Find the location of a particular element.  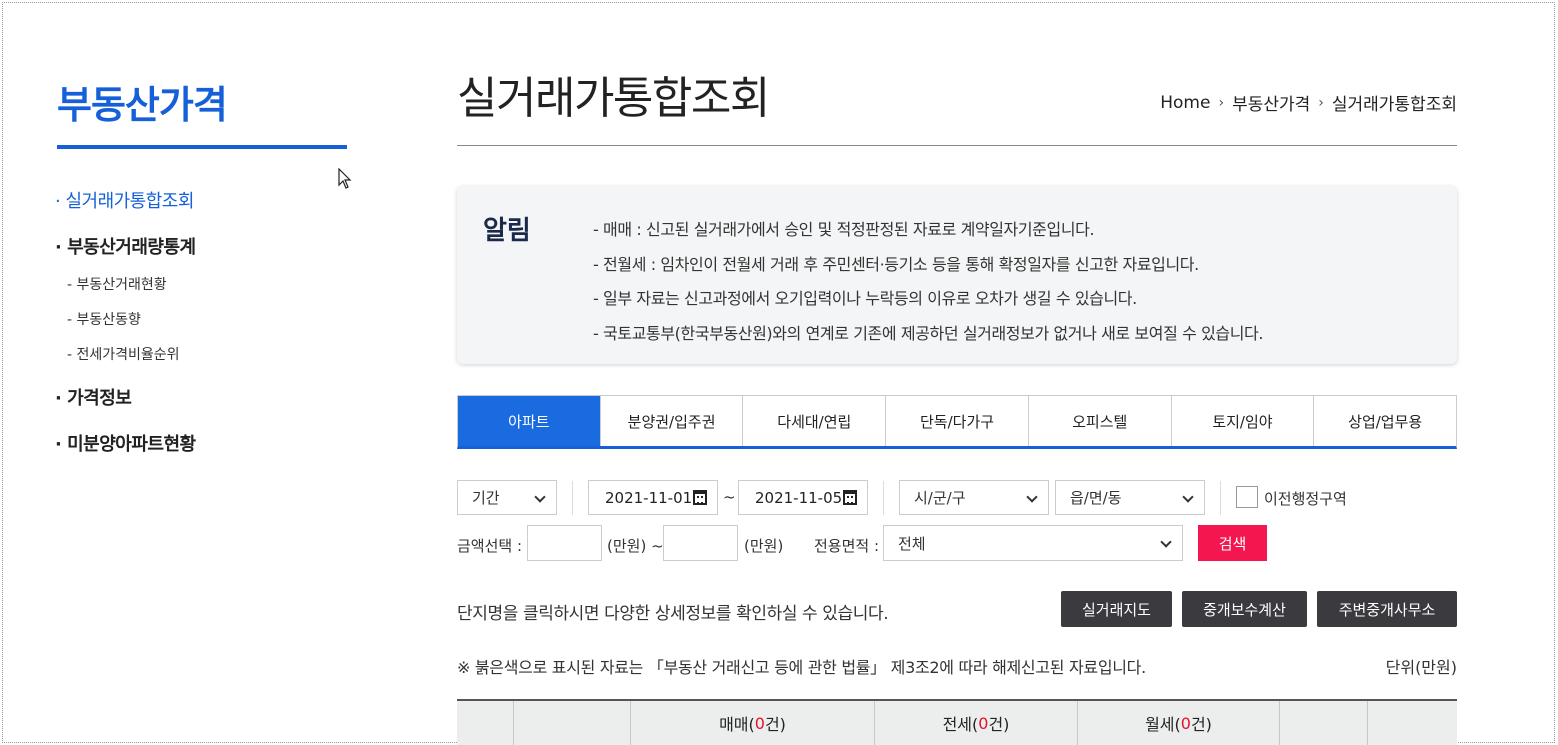

results-table-header: 매매(0 건) 전세(0 건) 월세(0 건) is located at coordinates (957, 722).